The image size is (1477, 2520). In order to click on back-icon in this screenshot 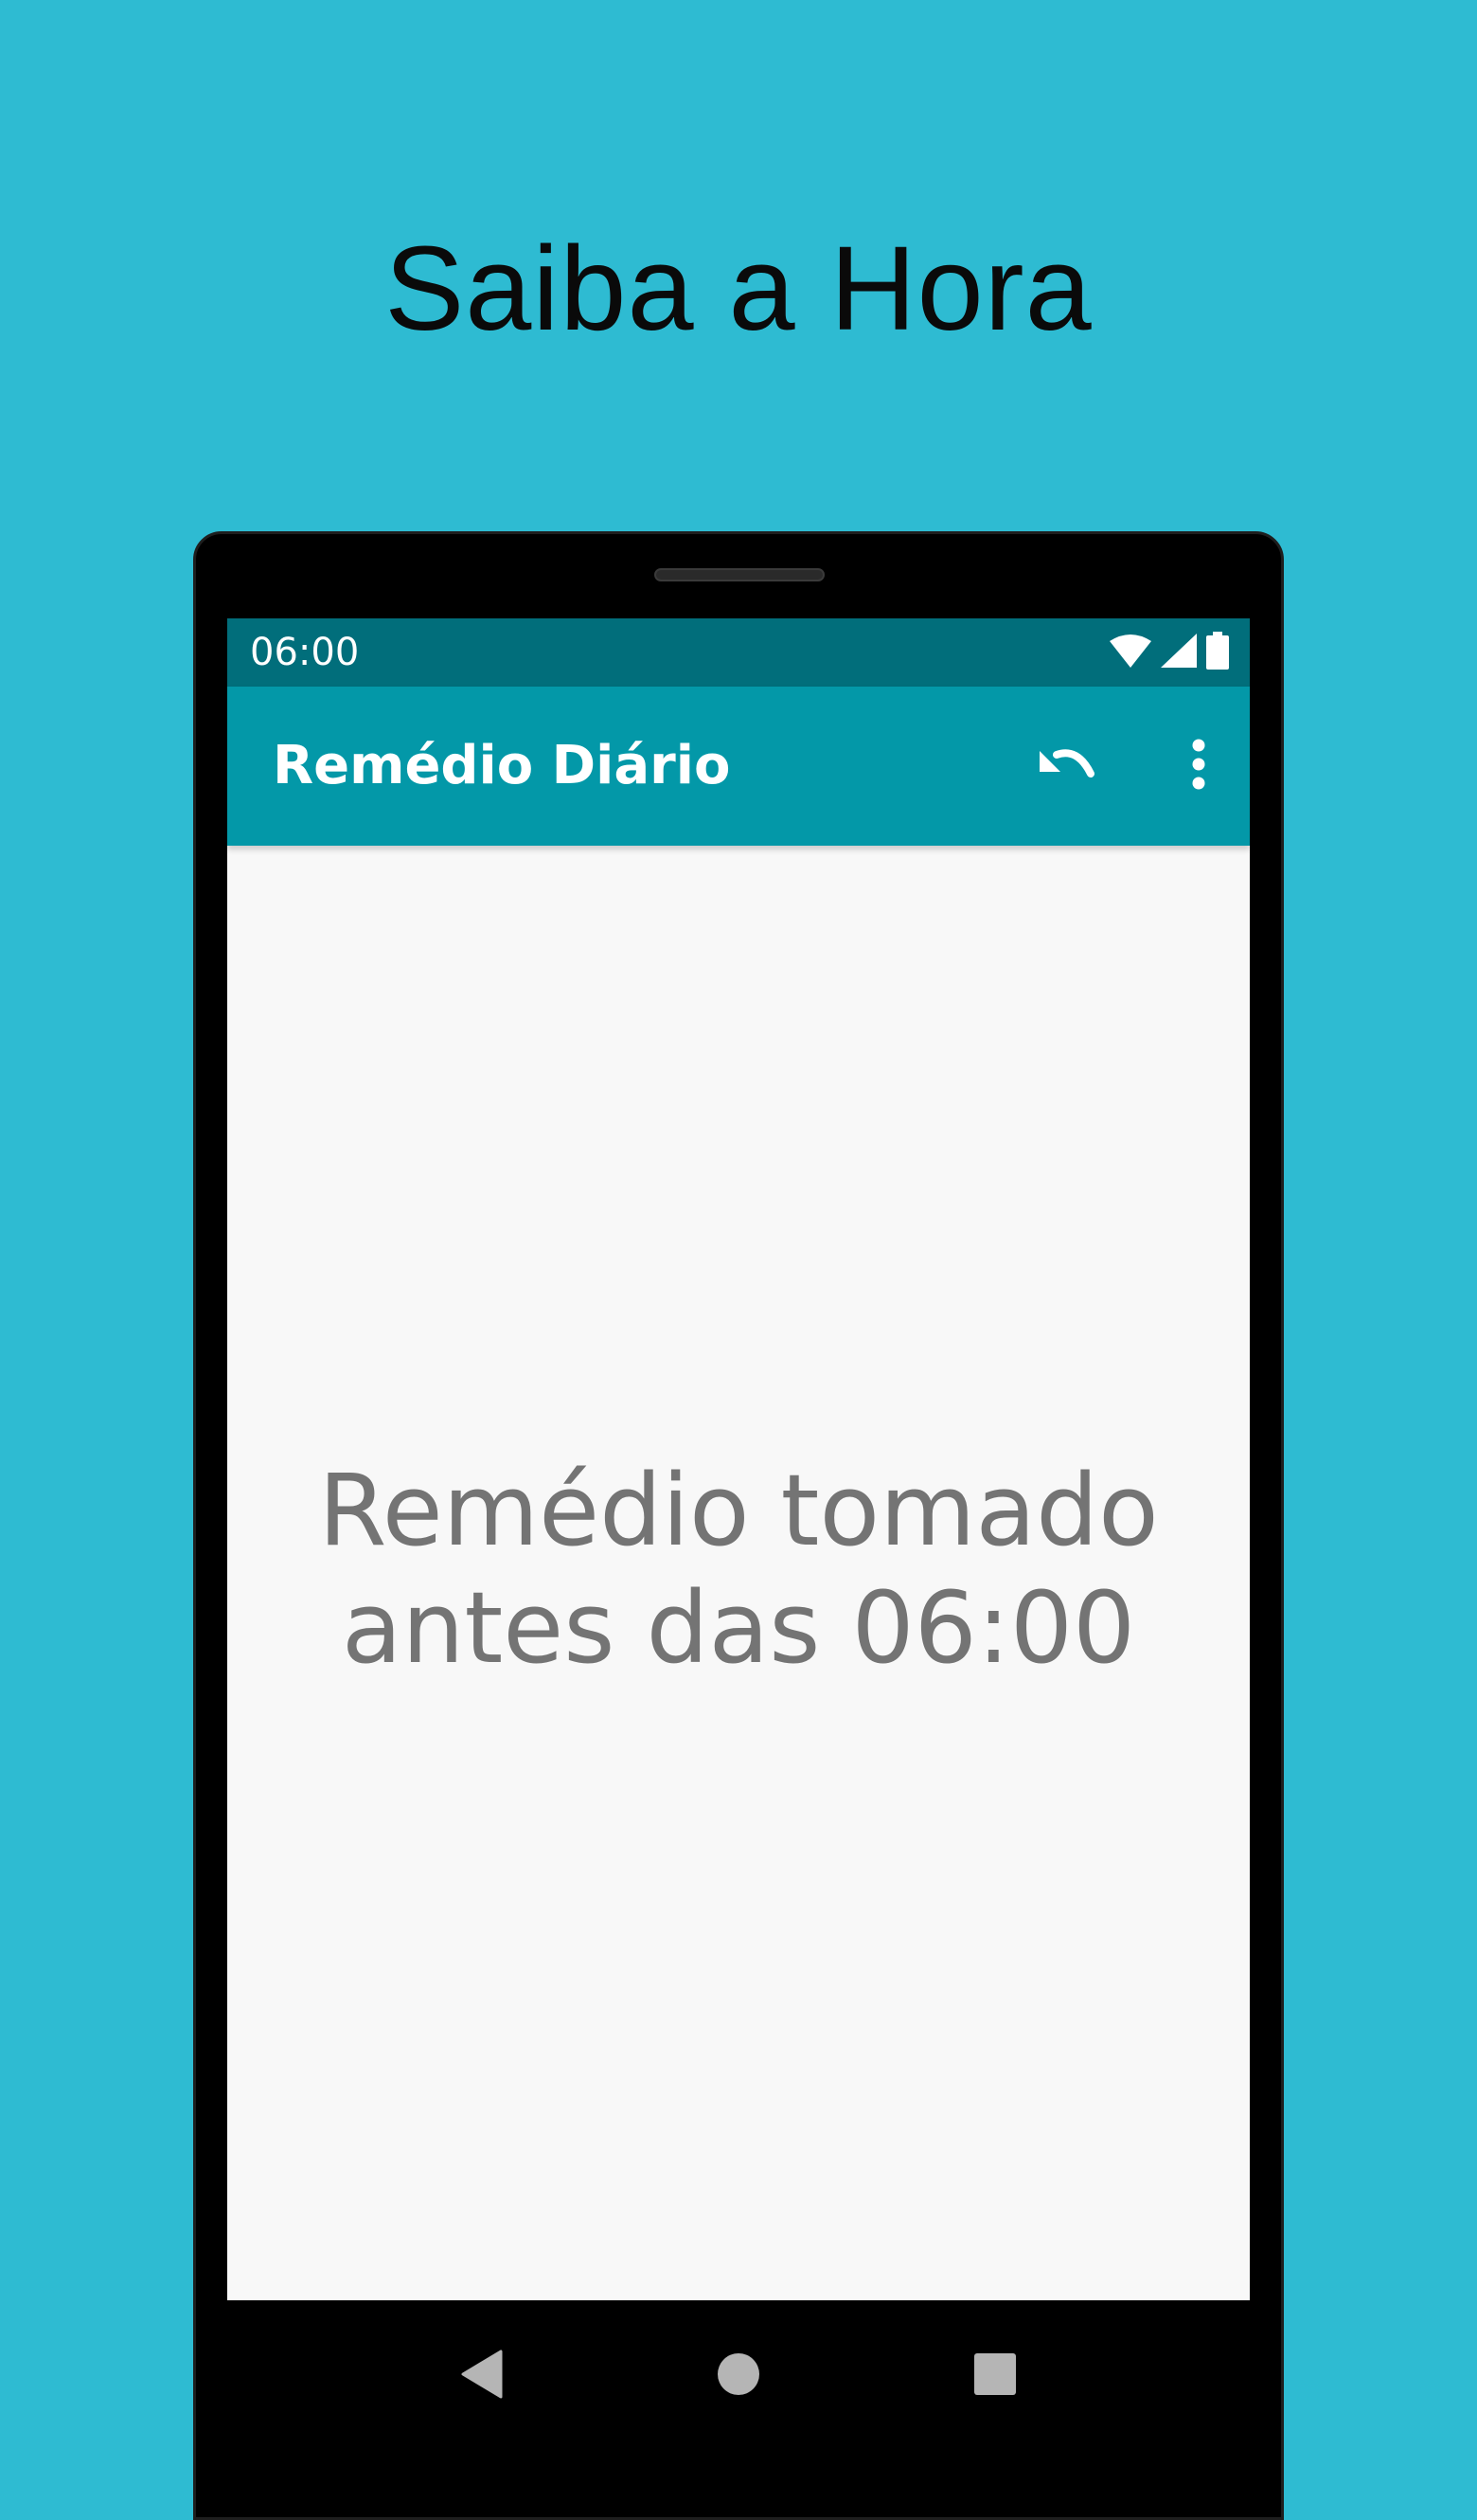, I will do `click(482, 2377)`.